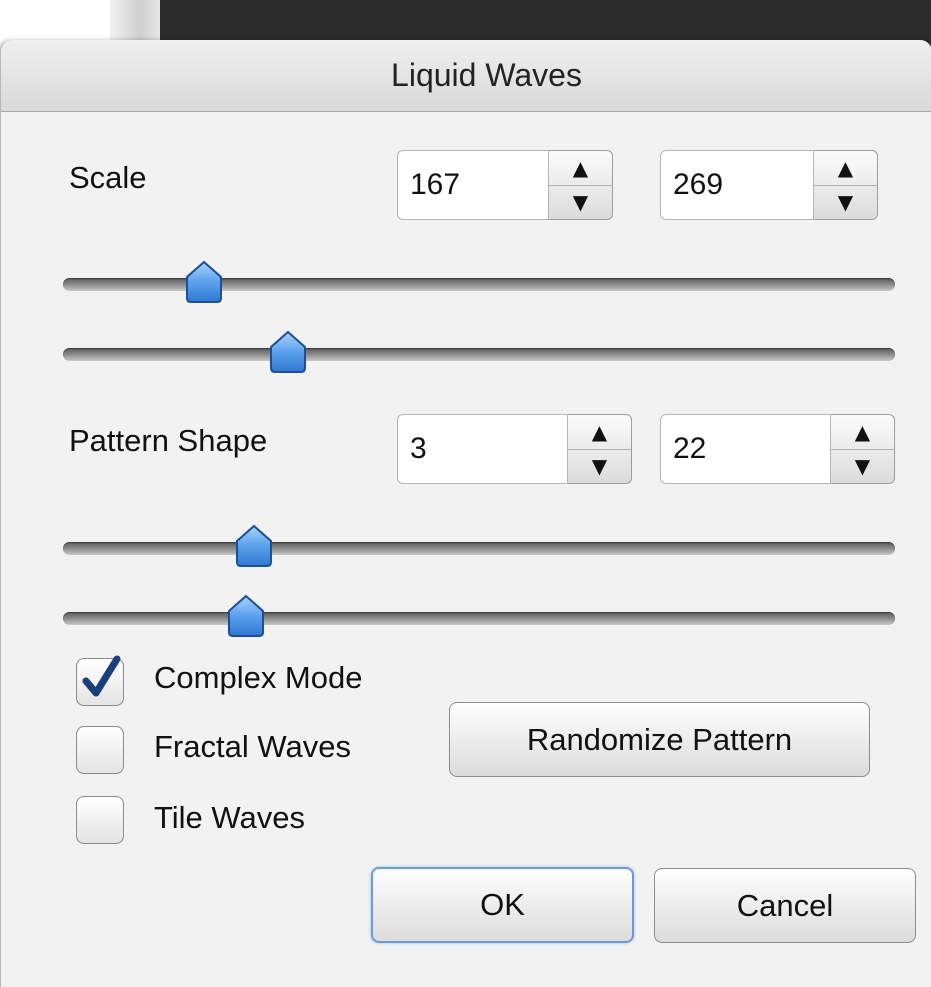  I want to click on scale-stepper-1: ▲ ▼, so click(581, 185).